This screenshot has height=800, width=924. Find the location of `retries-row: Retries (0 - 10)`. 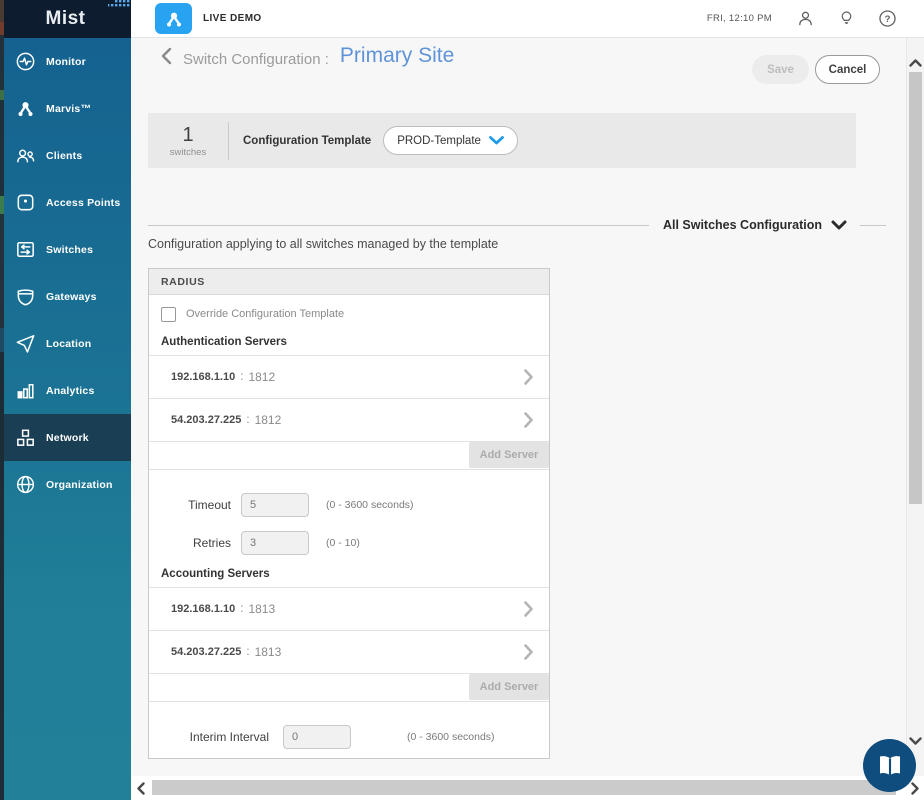

retries-row: Retries (0 - 10) is located at coordinates (349, 543).